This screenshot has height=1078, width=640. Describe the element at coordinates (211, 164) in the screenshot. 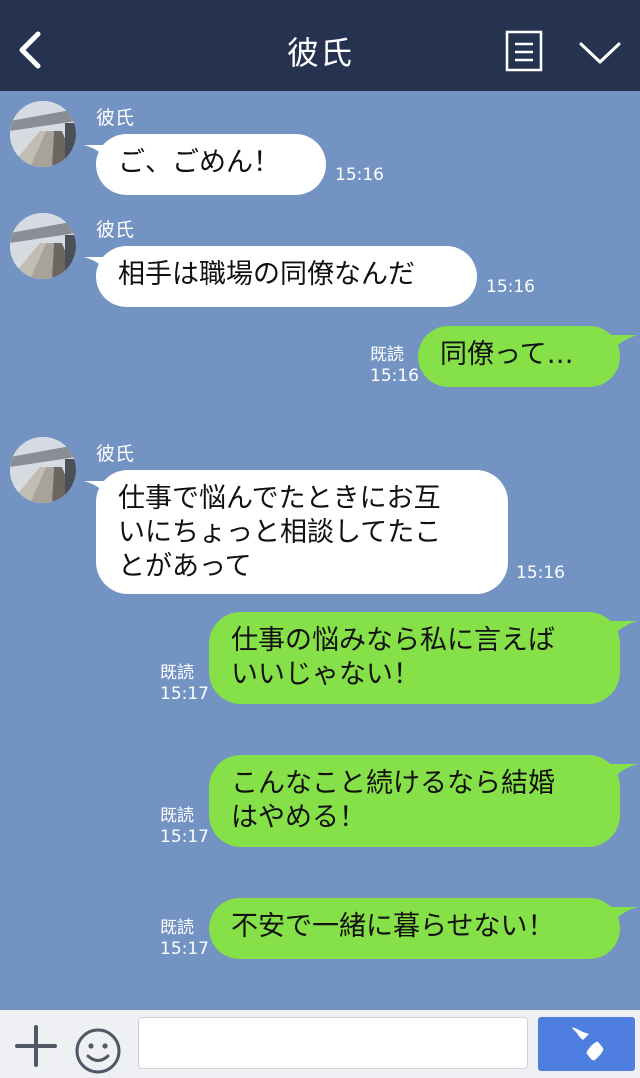

I see `message-bubble: ご、ごめん！` at that location.